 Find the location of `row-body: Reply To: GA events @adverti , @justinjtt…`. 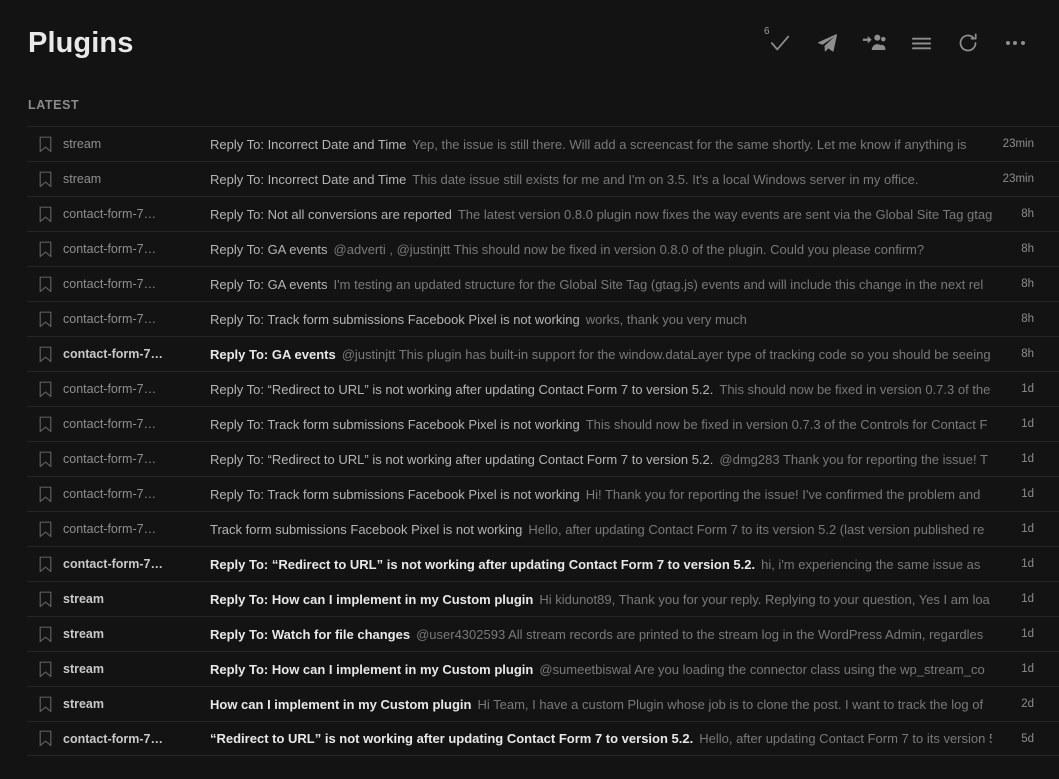

row-body: Reply To: GA events @adverti , @justinjtt… is located at coordinates (592, 249).